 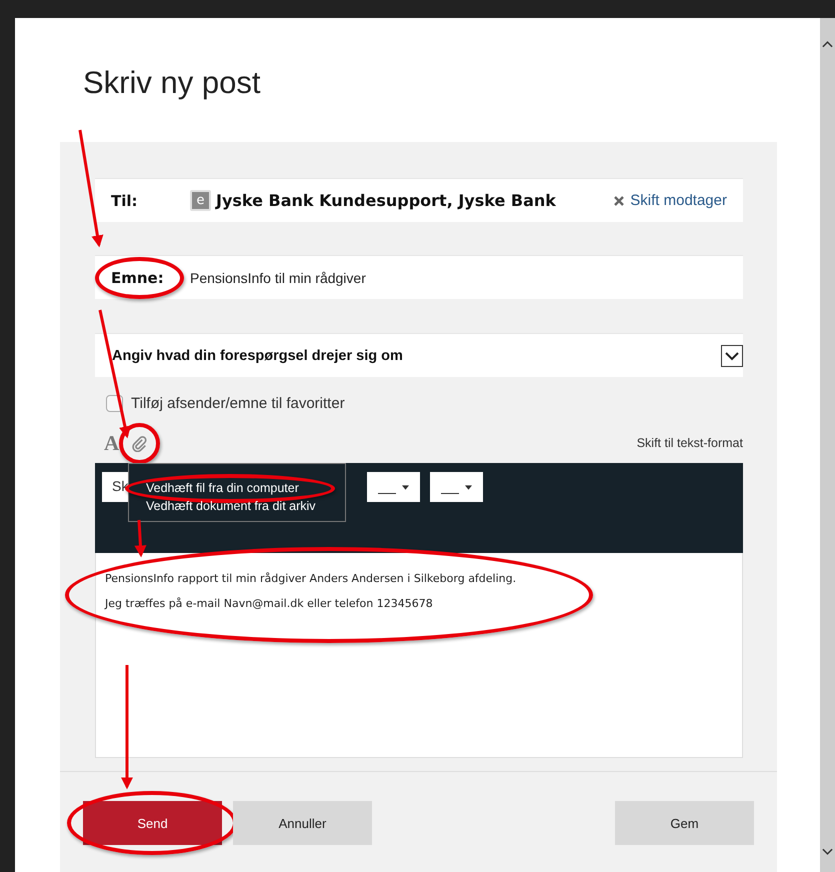 I want to click on scroll-up-icon, so click(x=827, y=44).